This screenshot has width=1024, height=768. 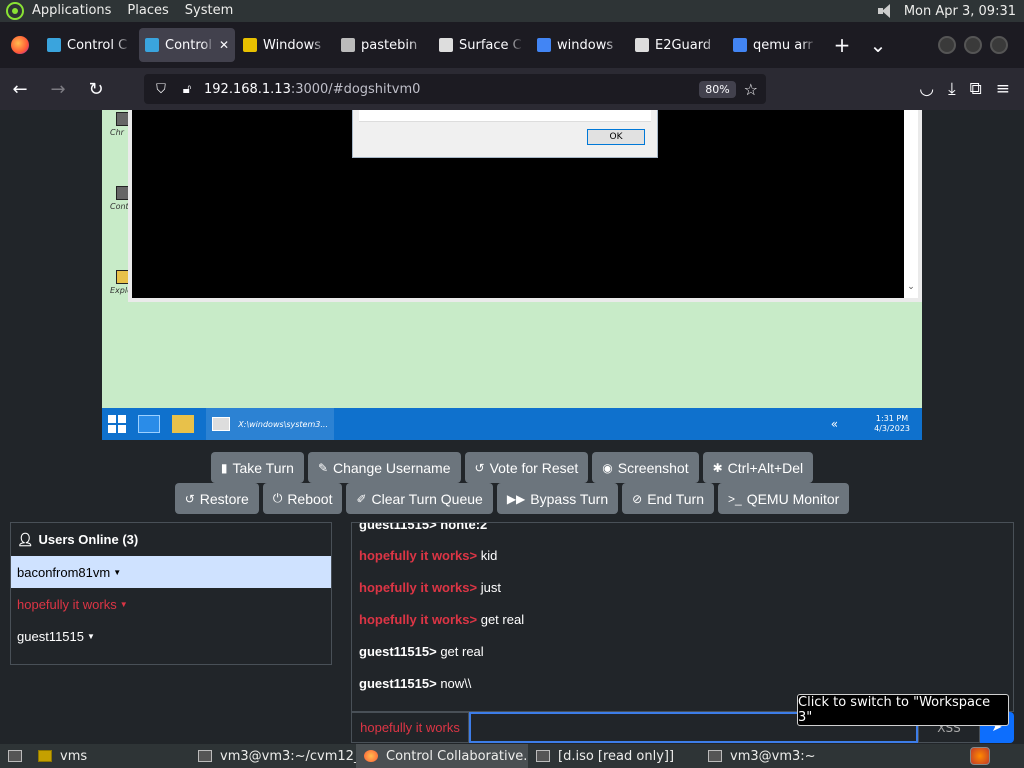 What do you see at coordinates (285, 45) in the screenshot?
I see `tab-2: Windows` at bounding box center [285, 45].